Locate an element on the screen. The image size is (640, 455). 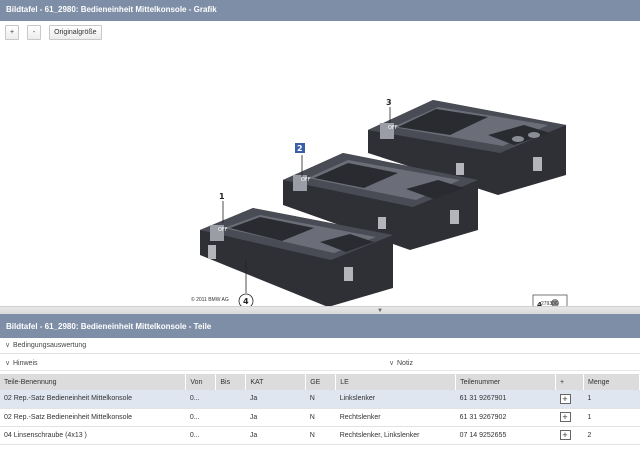
unit2-button-label: OFF is located at coordinates (306, 180).